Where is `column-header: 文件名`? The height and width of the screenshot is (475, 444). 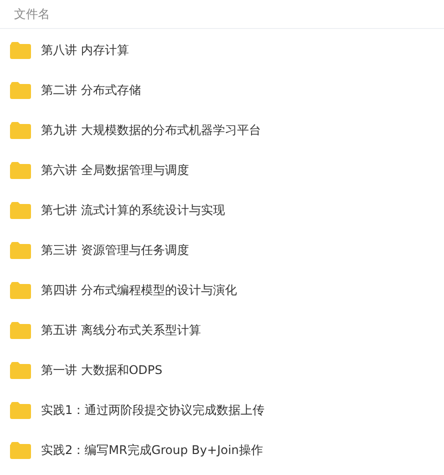 column-header: 文件名 is located at coordinates (32, 14).